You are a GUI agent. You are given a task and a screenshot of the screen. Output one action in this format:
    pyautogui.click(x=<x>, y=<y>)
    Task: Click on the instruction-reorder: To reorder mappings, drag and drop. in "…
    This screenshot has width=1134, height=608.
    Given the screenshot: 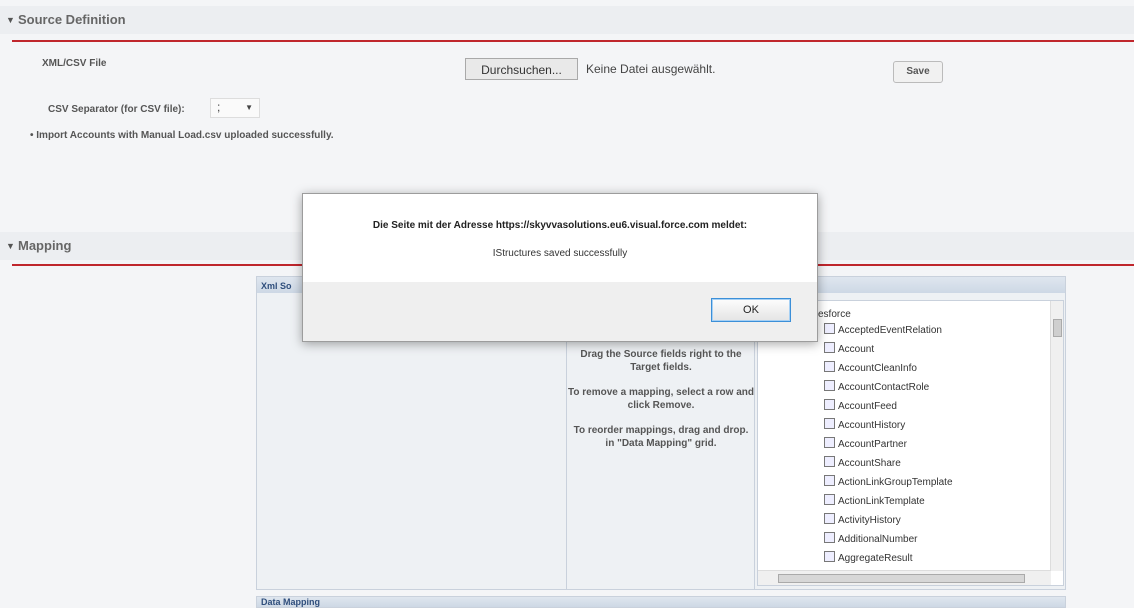 What is the action you would take?
    pyautogui.click(x=661, y=437)
    